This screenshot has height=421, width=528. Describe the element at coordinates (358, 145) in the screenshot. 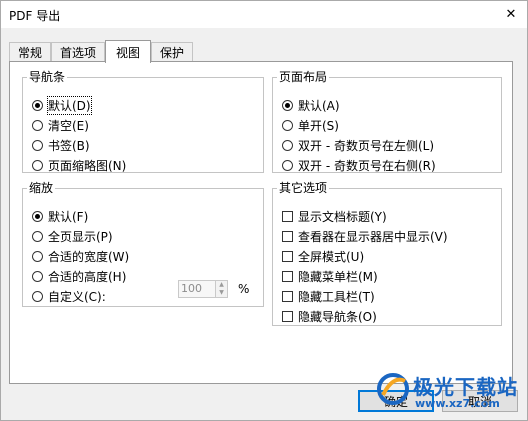

I see `layout-option-double-odd-left: 双开 - 奇数页号在左侧(L)` at that location.